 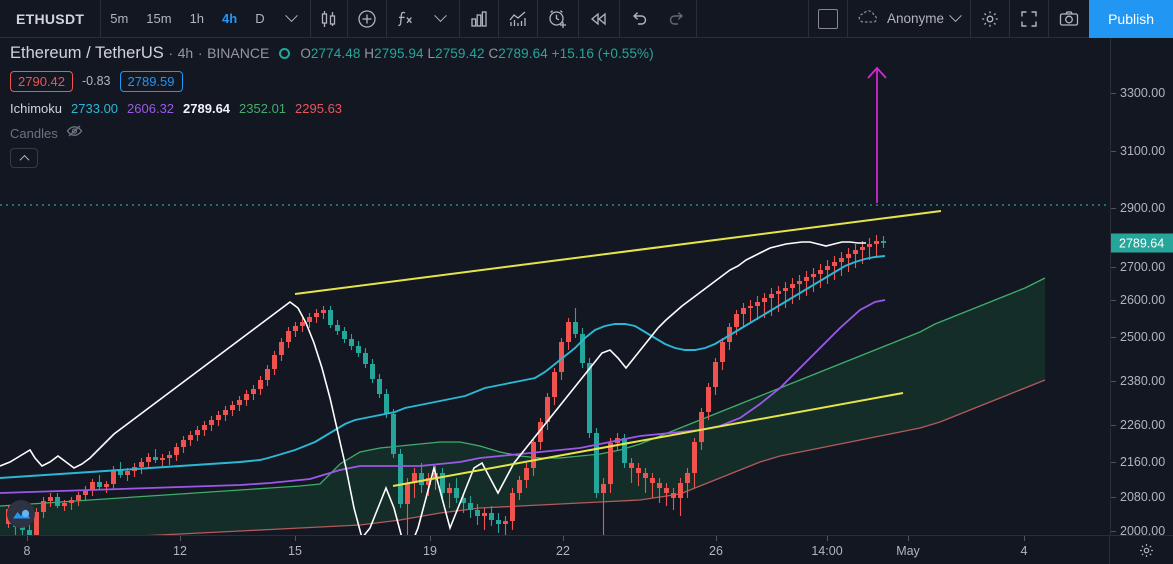 What do you see at coordinates (602, 53) in the screenshot?
I see `change-pct: +15.16 (+0.55%)` at bounding box center [602, 53].